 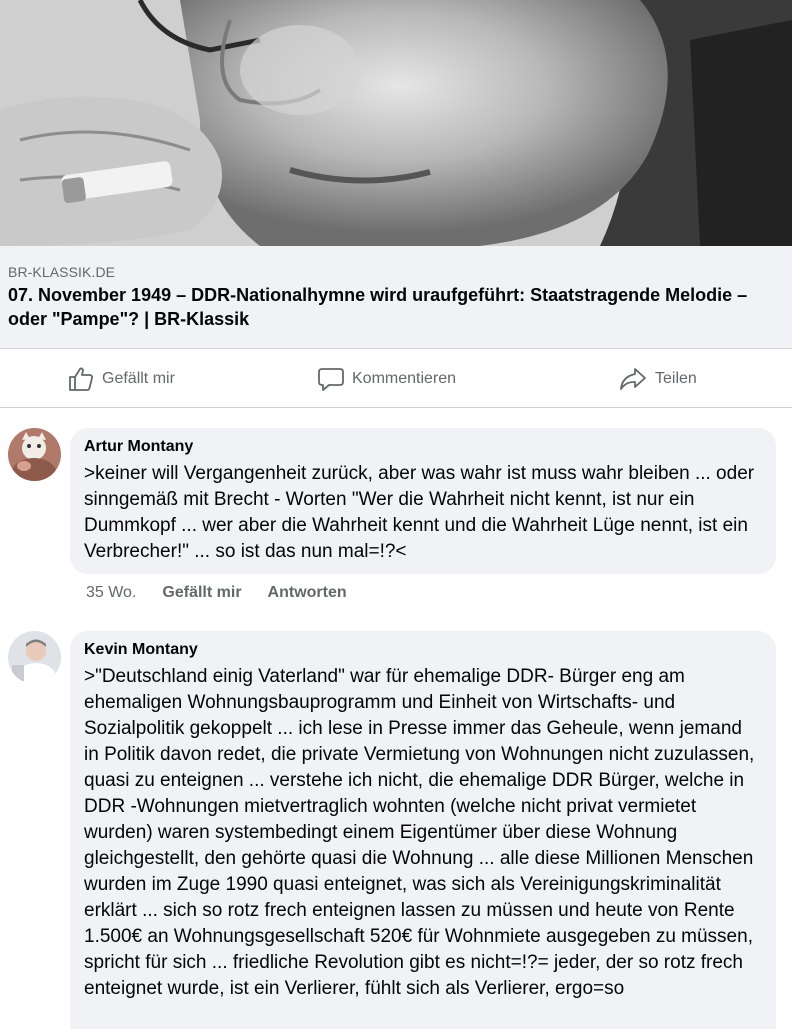 I want to click on comment-meta: 35 Wo. Gefällt mir Antworten, so click(x=216, y=593).